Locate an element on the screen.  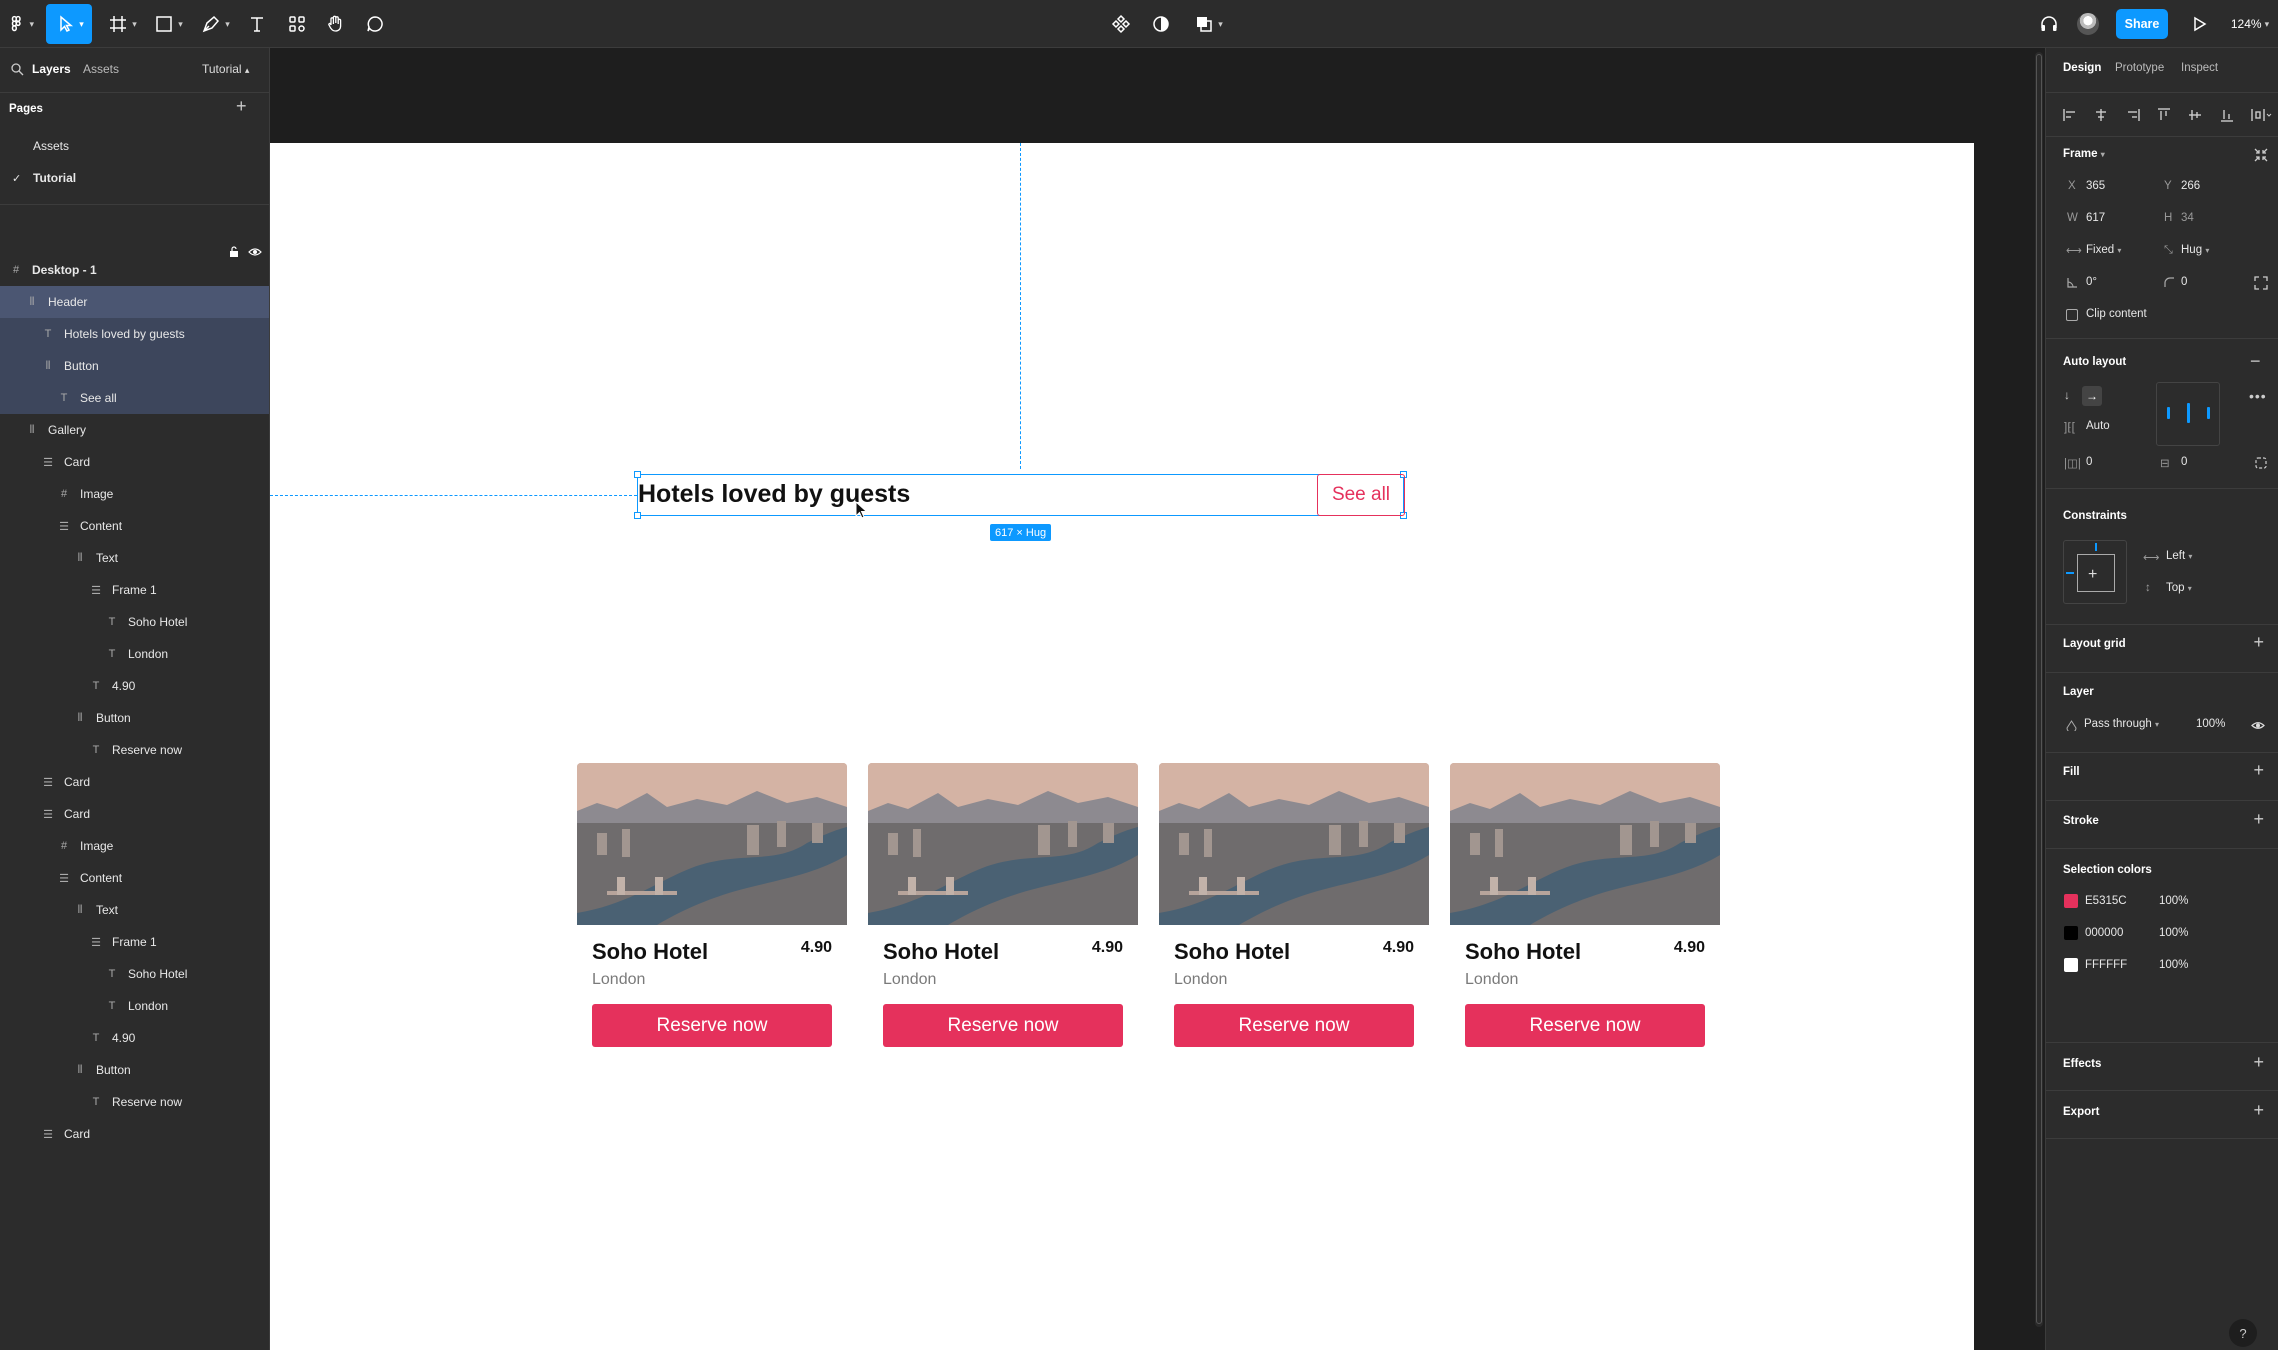
search-icon is located at coordinates (17, 69).